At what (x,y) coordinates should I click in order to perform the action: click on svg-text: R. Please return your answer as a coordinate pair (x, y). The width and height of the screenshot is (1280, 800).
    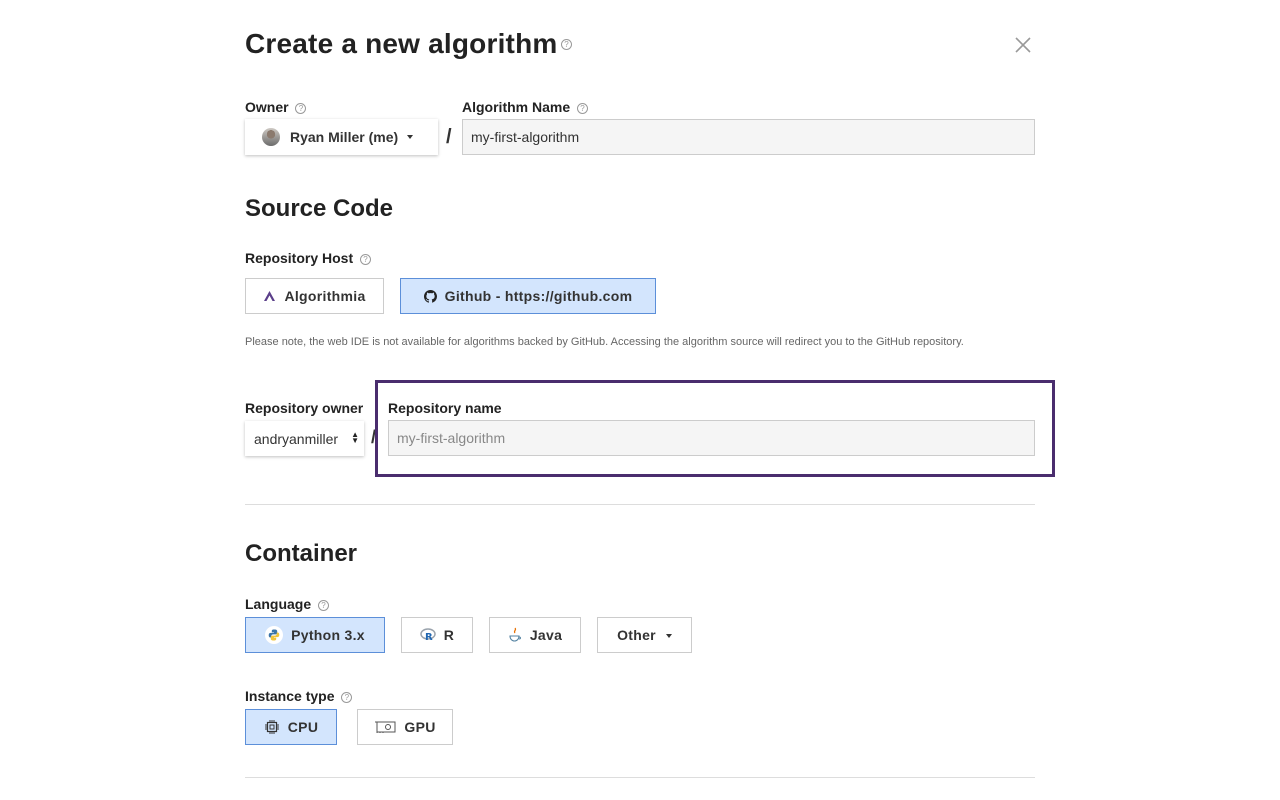
    Looking at the image, I should click on (429, 637).